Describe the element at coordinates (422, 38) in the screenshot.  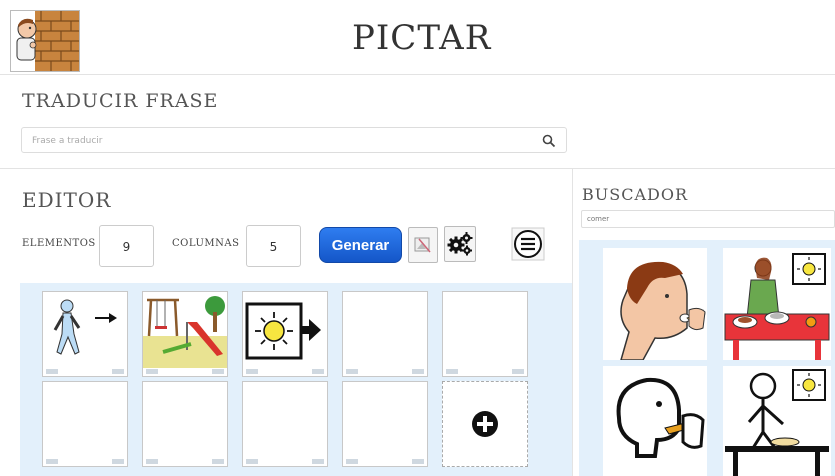
I see `app-title: PICTAR` at that location.